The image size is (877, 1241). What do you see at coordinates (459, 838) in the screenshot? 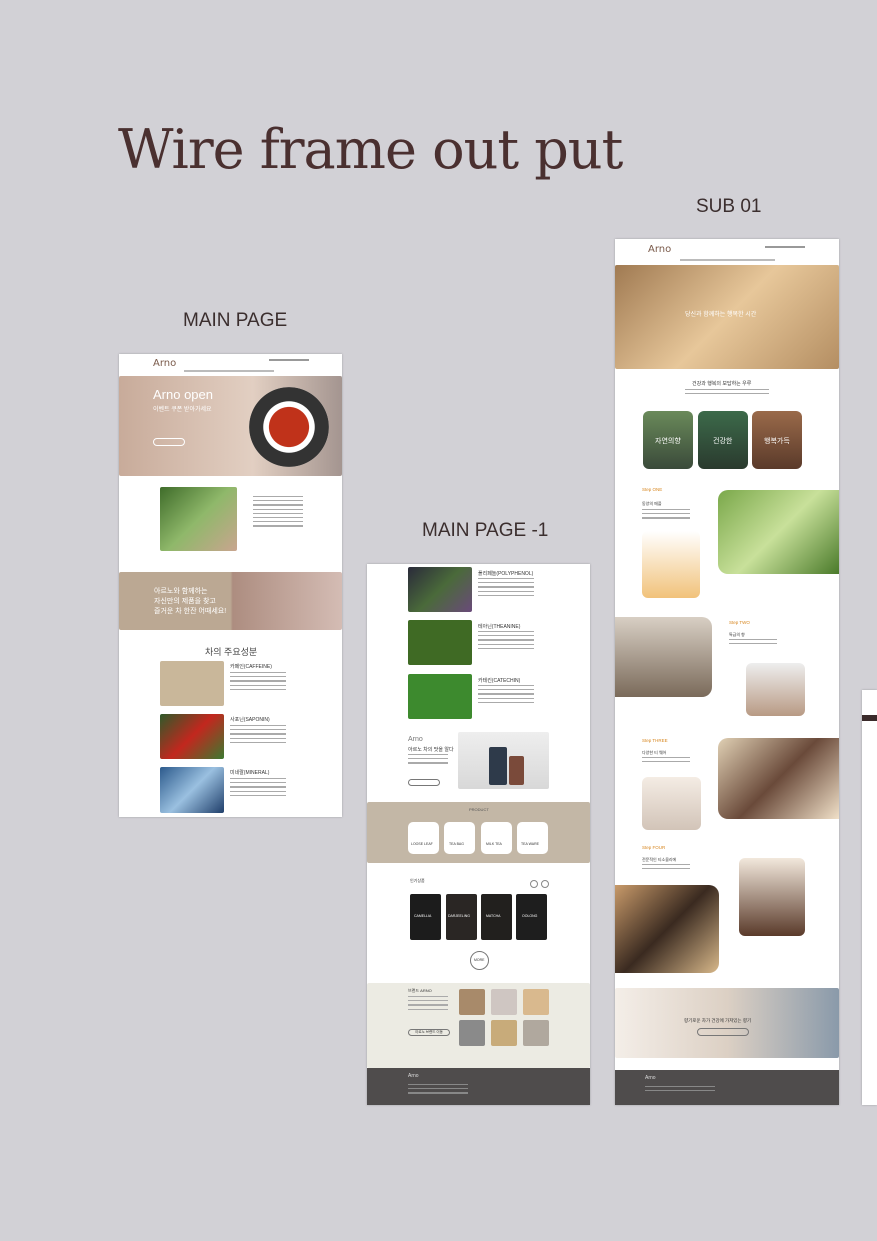
I see `category-tea-bag: TEA BAG` at bounding box center [459, 838].